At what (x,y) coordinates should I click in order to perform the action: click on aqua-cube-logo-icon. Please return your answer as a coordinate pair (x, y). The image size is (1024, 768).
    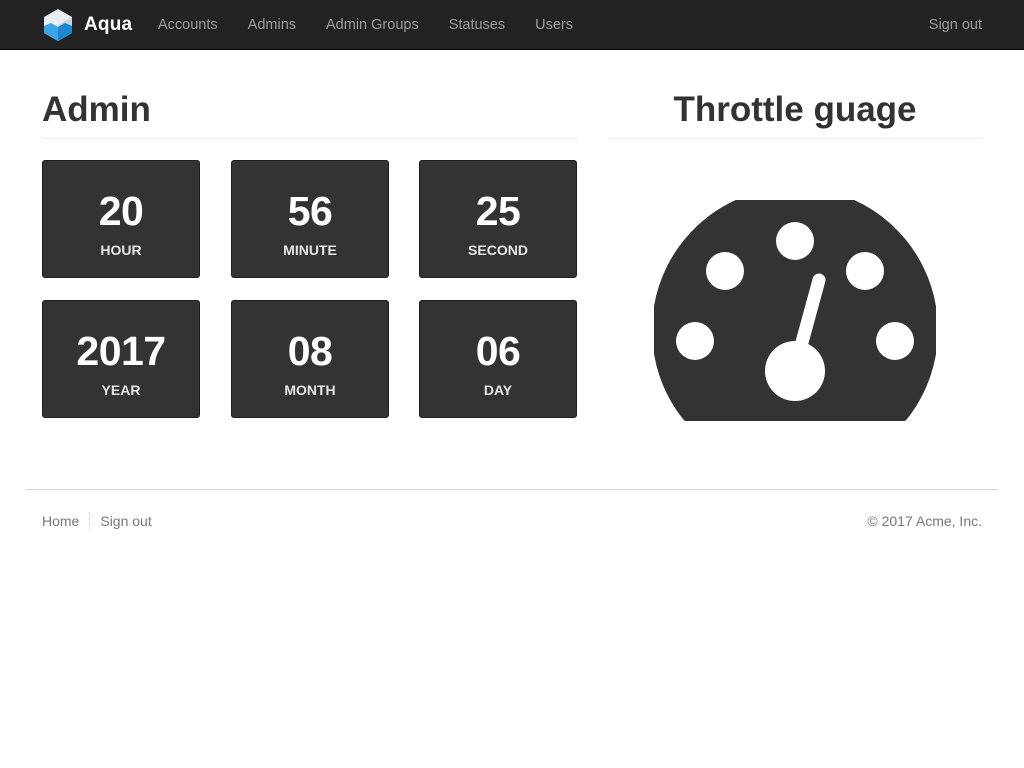
    Looking at the image, I should click on (58, 25).